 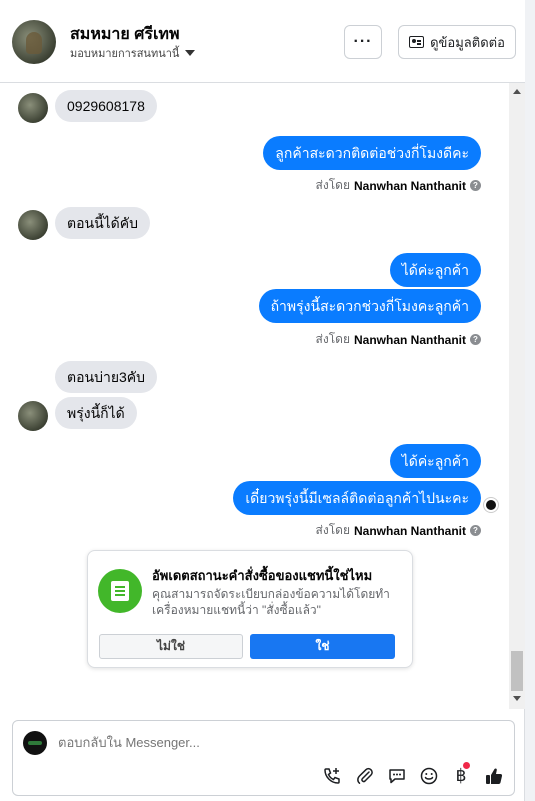 What do you see at coordinates (517, 91) in the screenshot?
I see `scroll-up-arrow-icon` at bounding box center [517, 91].